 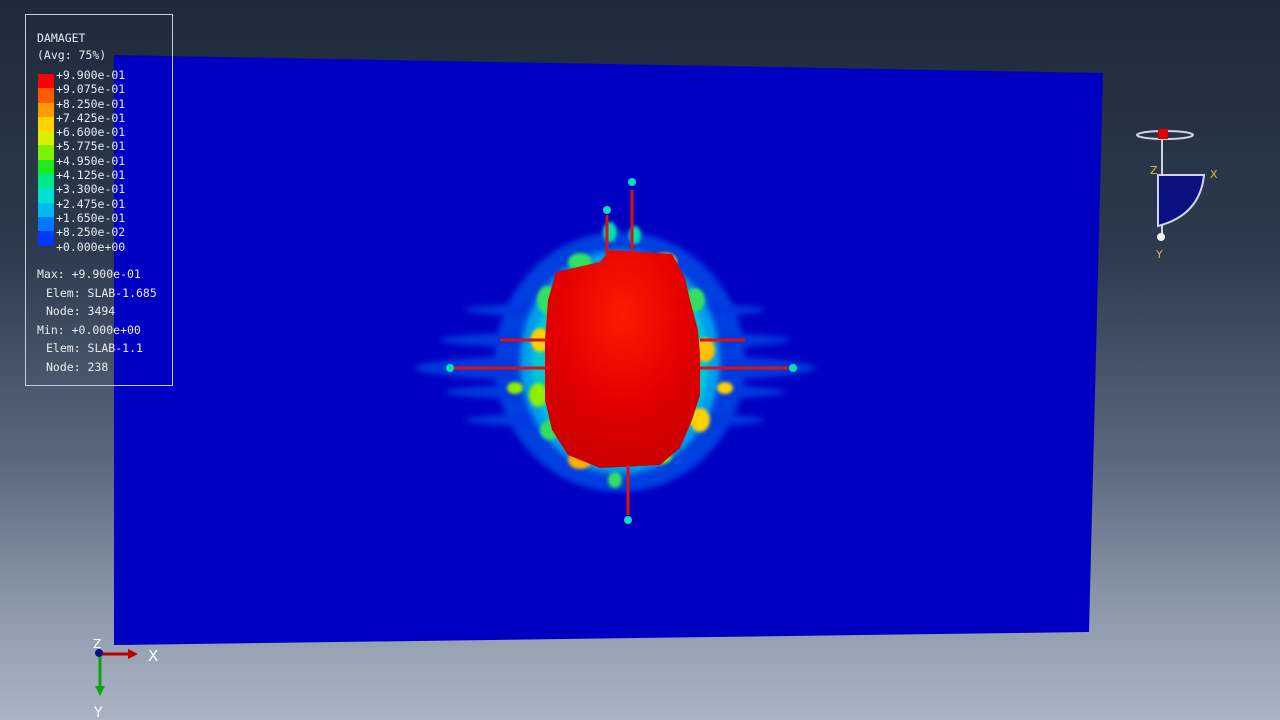 What do you see at coordinates (125, 678) in the screenshot?
I see `global-axis-triad: X Z Y` at bounding box center [125, 678].